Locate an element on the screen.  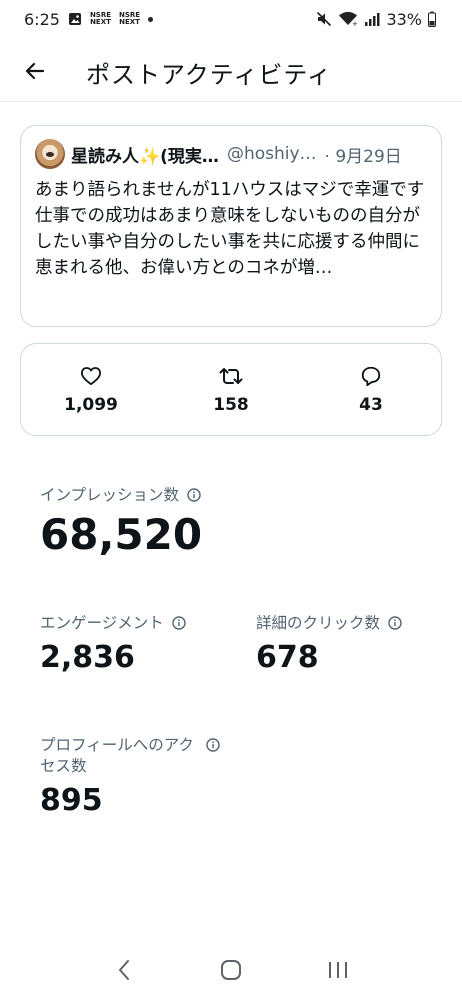
battery-icon is located at coordinates (432, 19).